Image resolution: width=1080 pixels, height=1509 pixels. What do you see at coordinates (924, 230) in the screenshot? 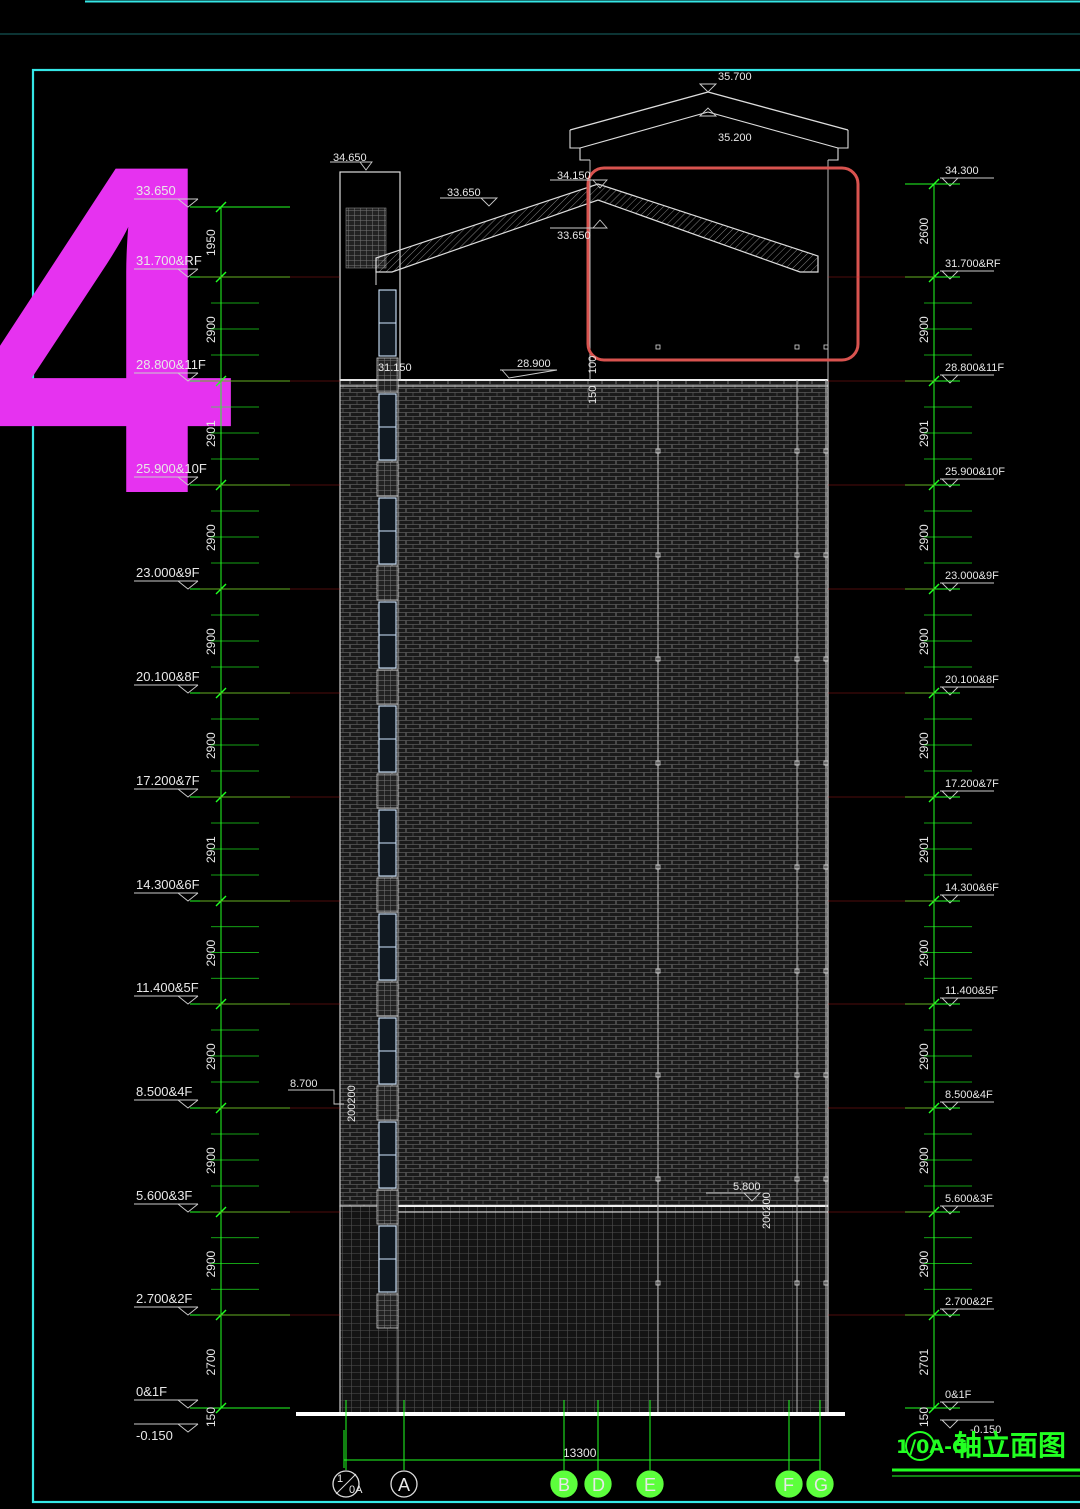
I see `right-dim-label: 2600` at bounding box center [924, 230].